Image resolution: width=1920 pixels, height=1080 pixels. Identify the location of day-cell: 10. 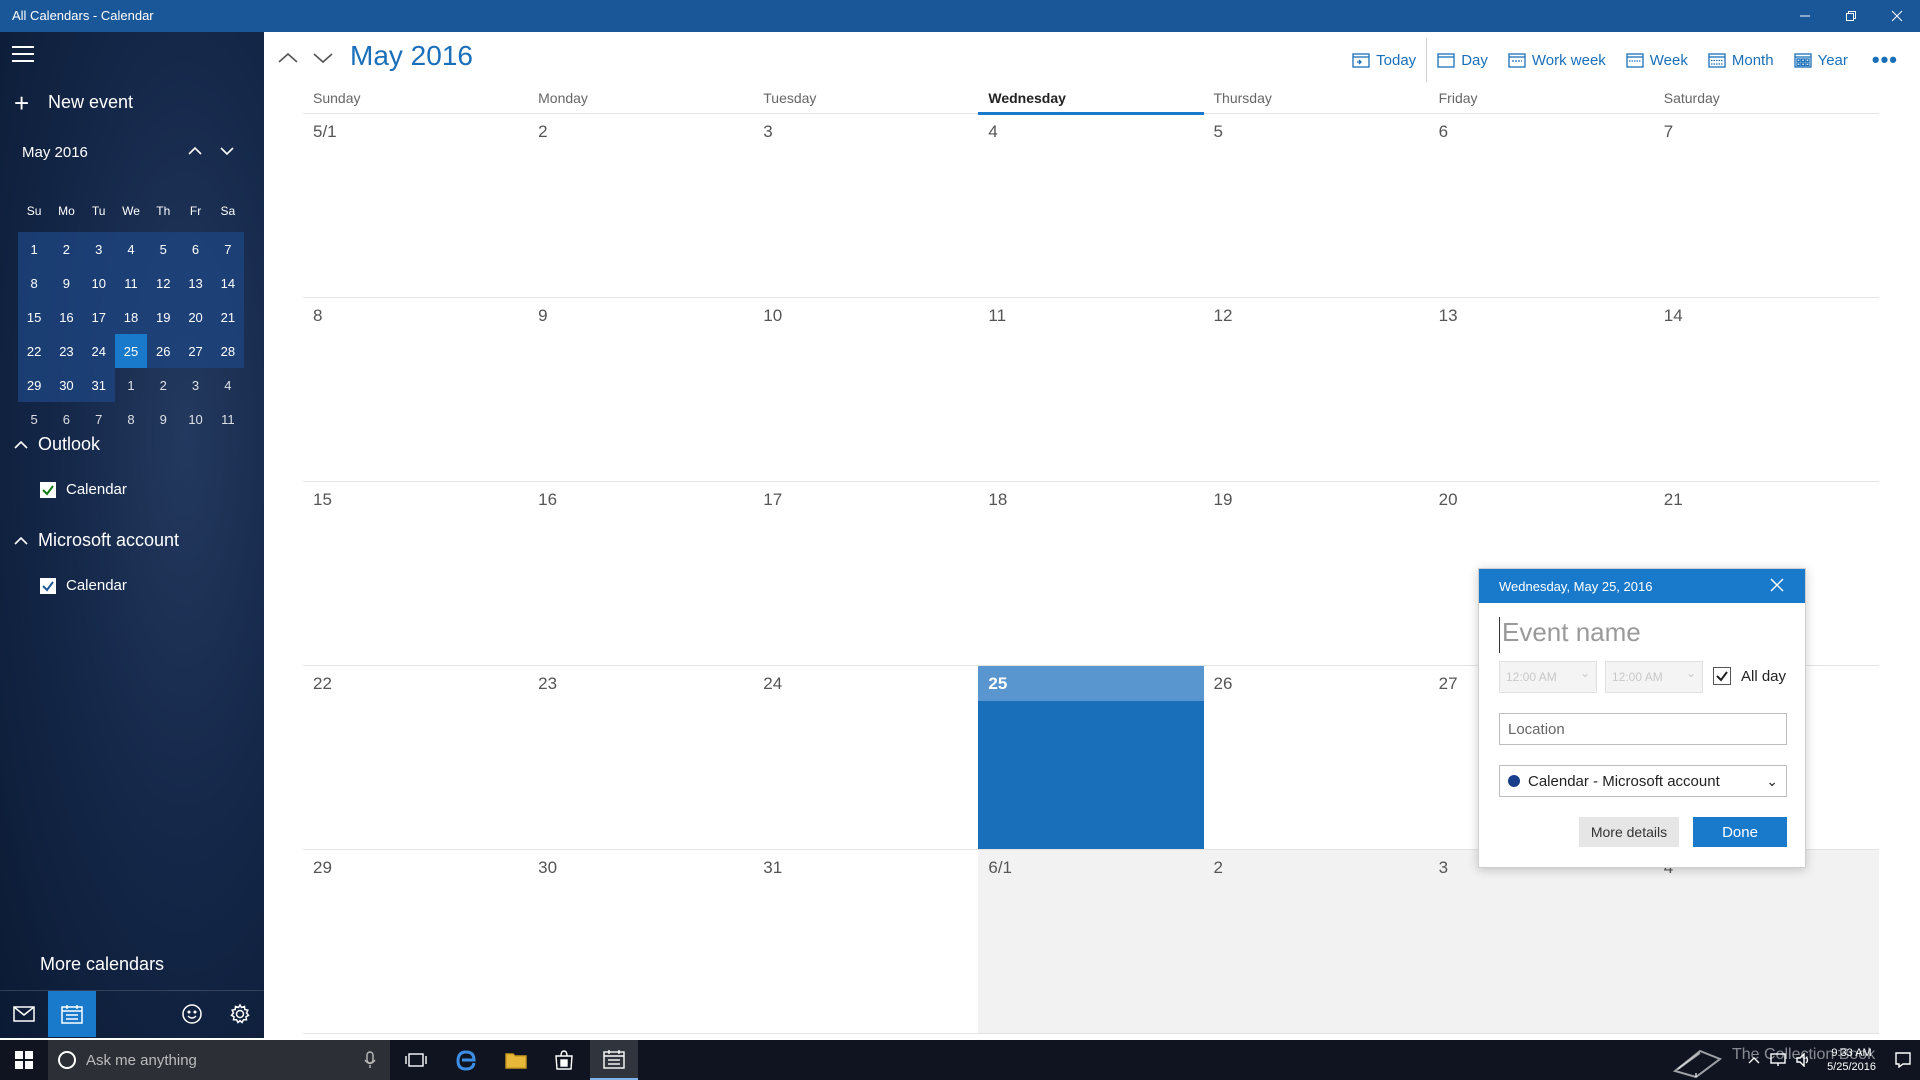
(865, 389).